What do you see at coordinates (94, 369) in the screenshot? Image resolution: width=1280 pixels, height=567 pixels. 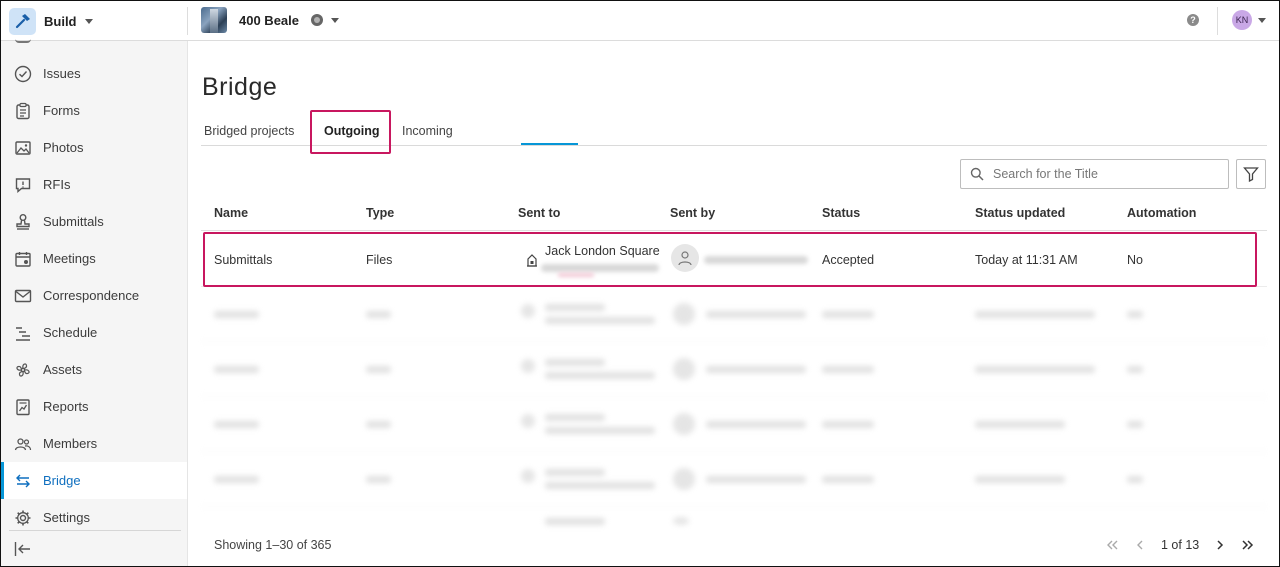 I see `sidebar-item-assets: Assets` at bounding box center [94, 369].